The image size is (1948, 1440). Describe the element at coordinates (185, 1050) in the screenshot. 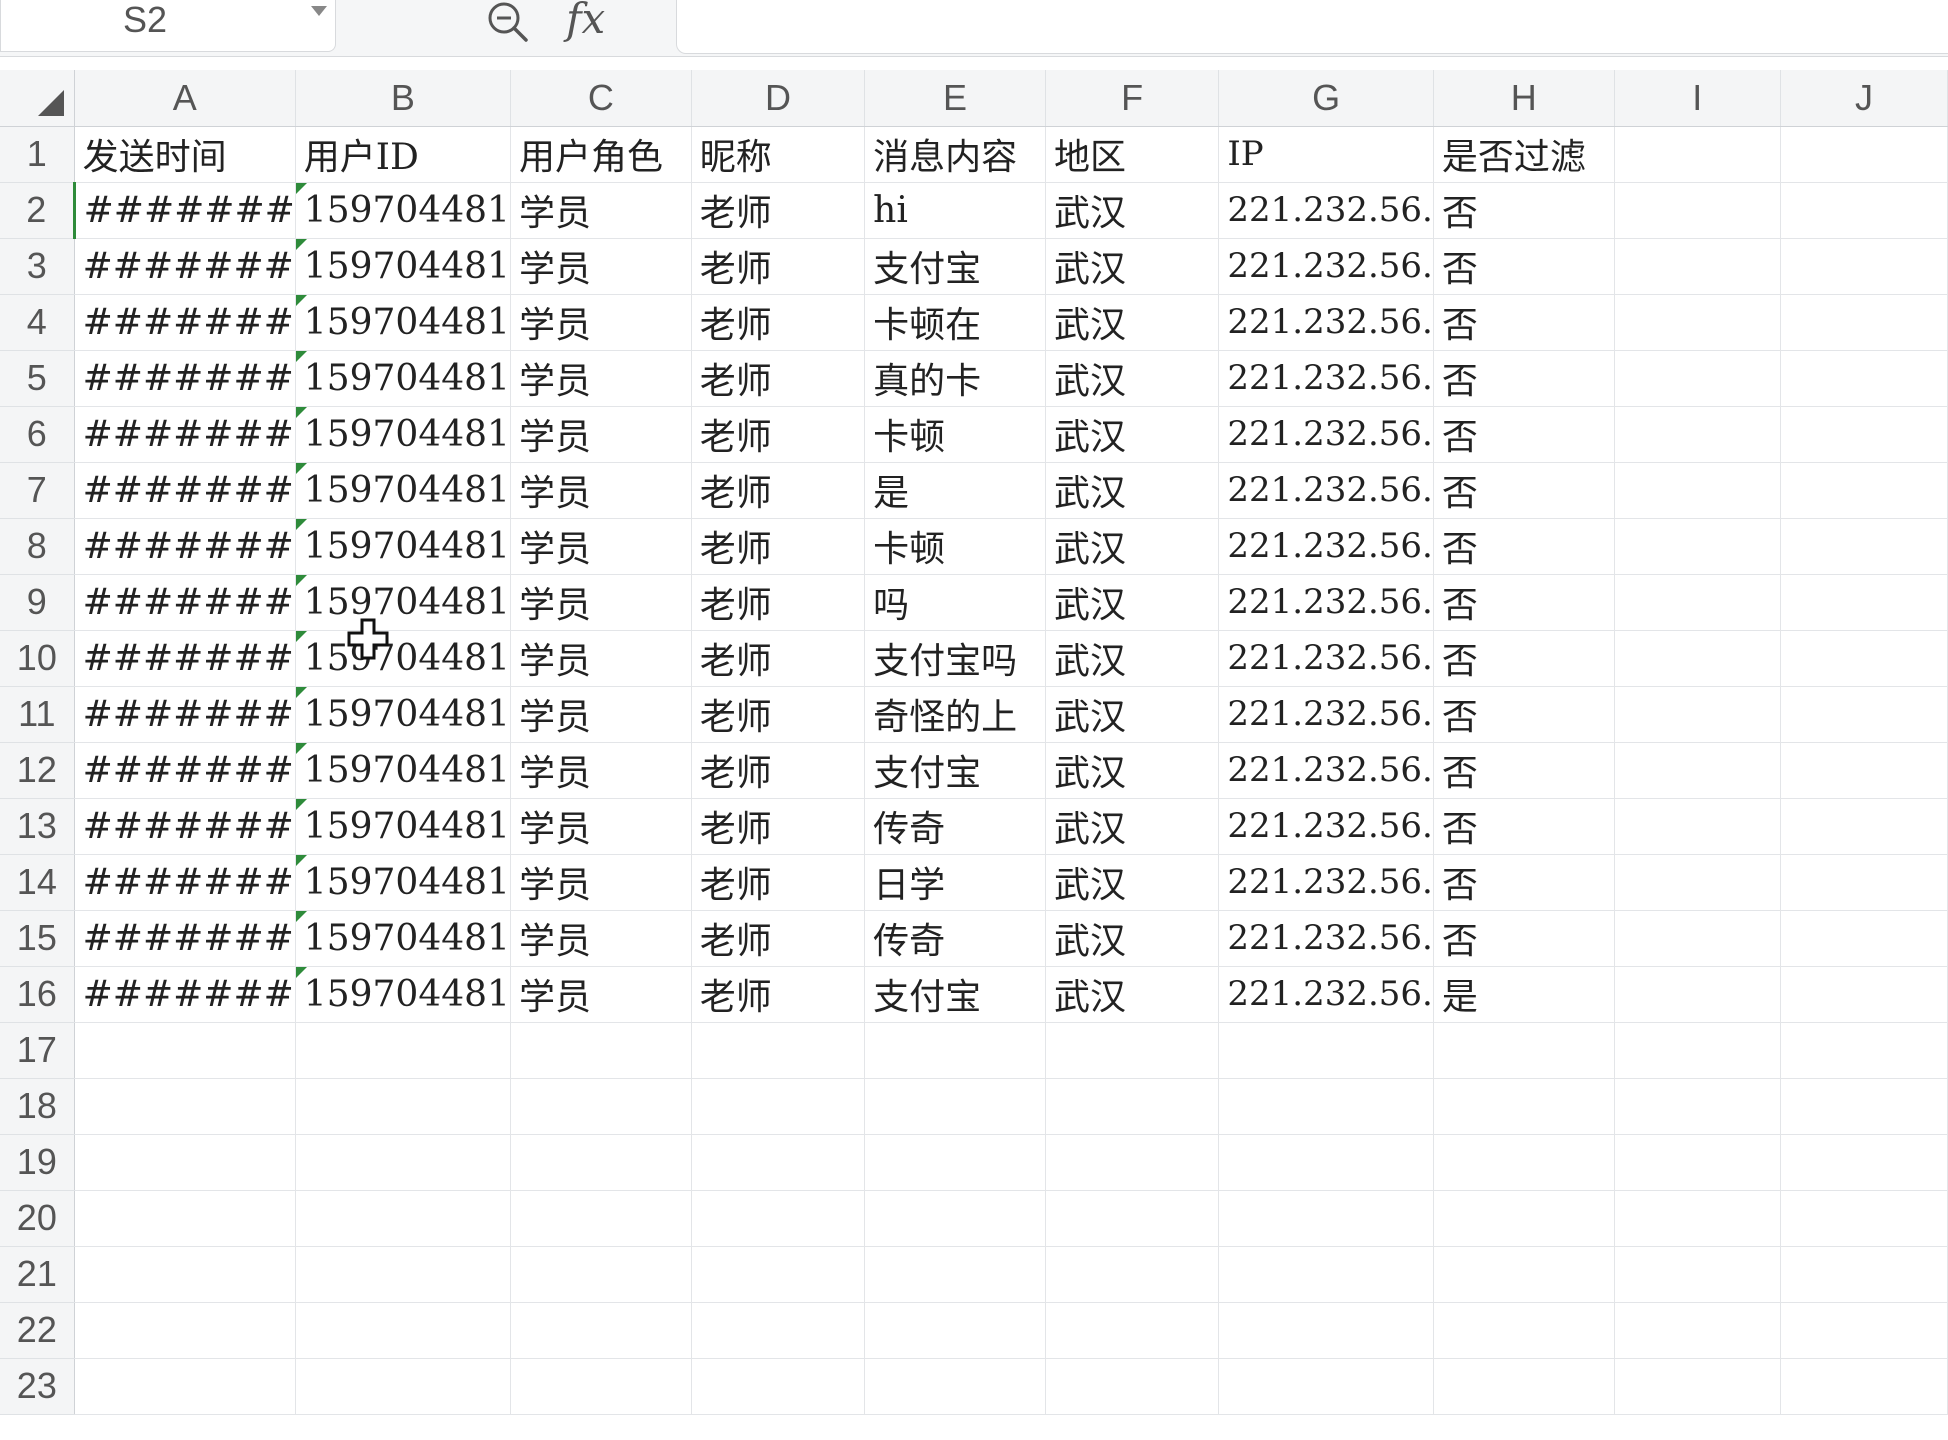

I see `cell-a17` at that location.